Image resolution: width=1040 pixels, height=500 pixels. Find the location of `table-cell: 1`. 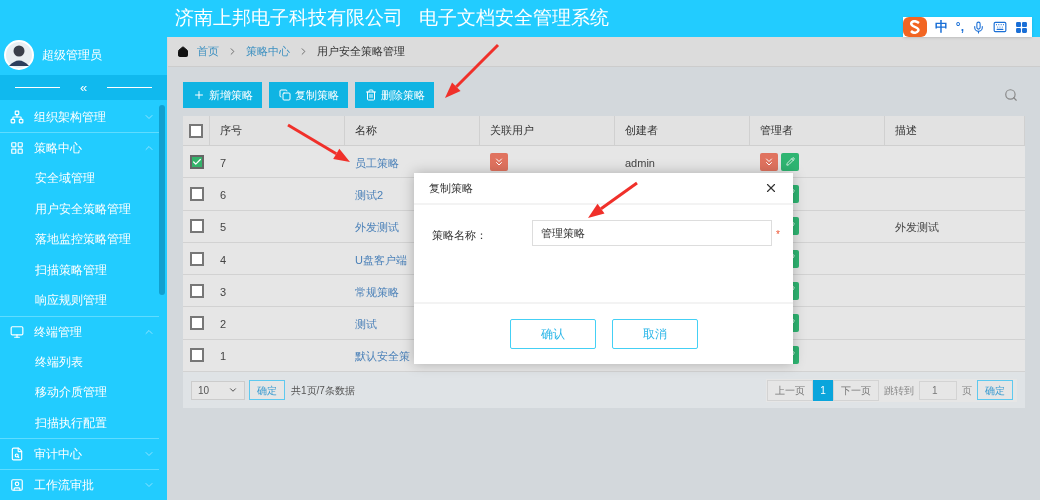

table-cell: 1 is located at coordinates (223, 356).